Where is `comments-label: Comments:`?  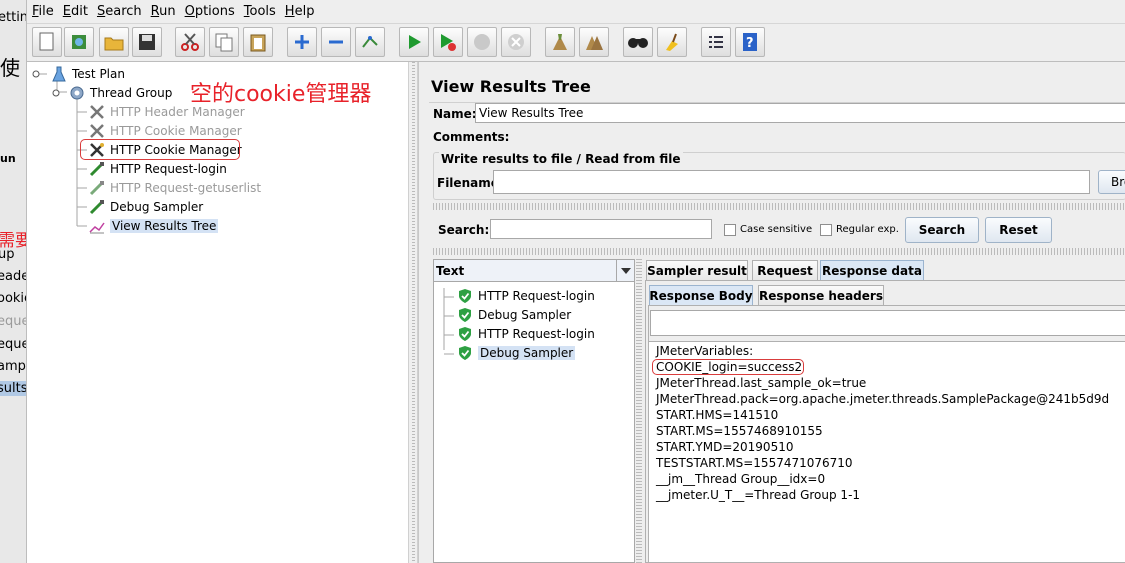
comments-label: Comments: is located at coordinates (471, 137).